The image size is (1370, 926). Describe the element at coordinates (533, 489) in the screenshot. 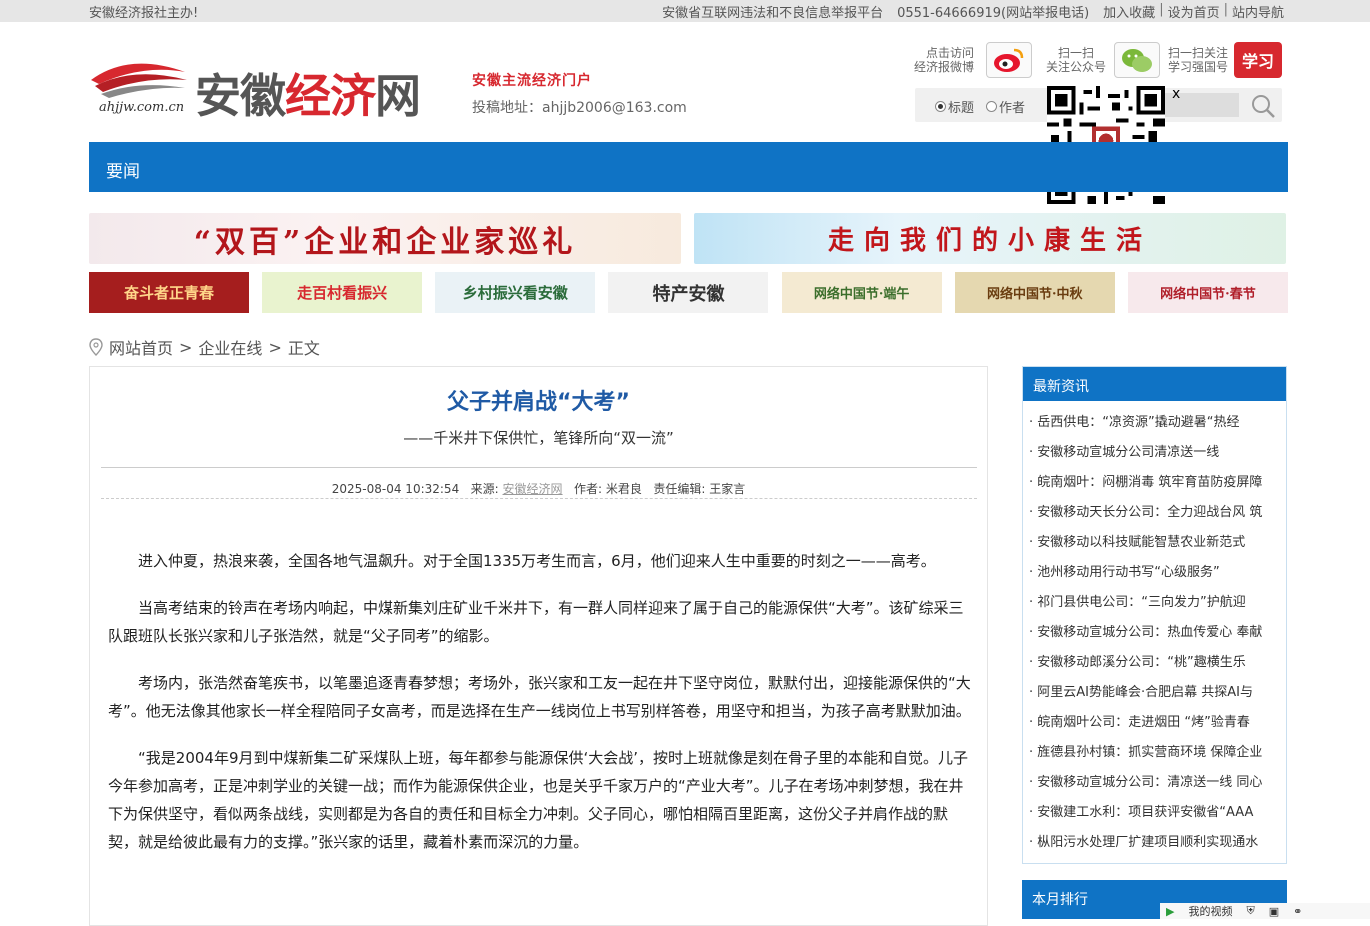

I see `source-link: 安徽经济网` at that location.